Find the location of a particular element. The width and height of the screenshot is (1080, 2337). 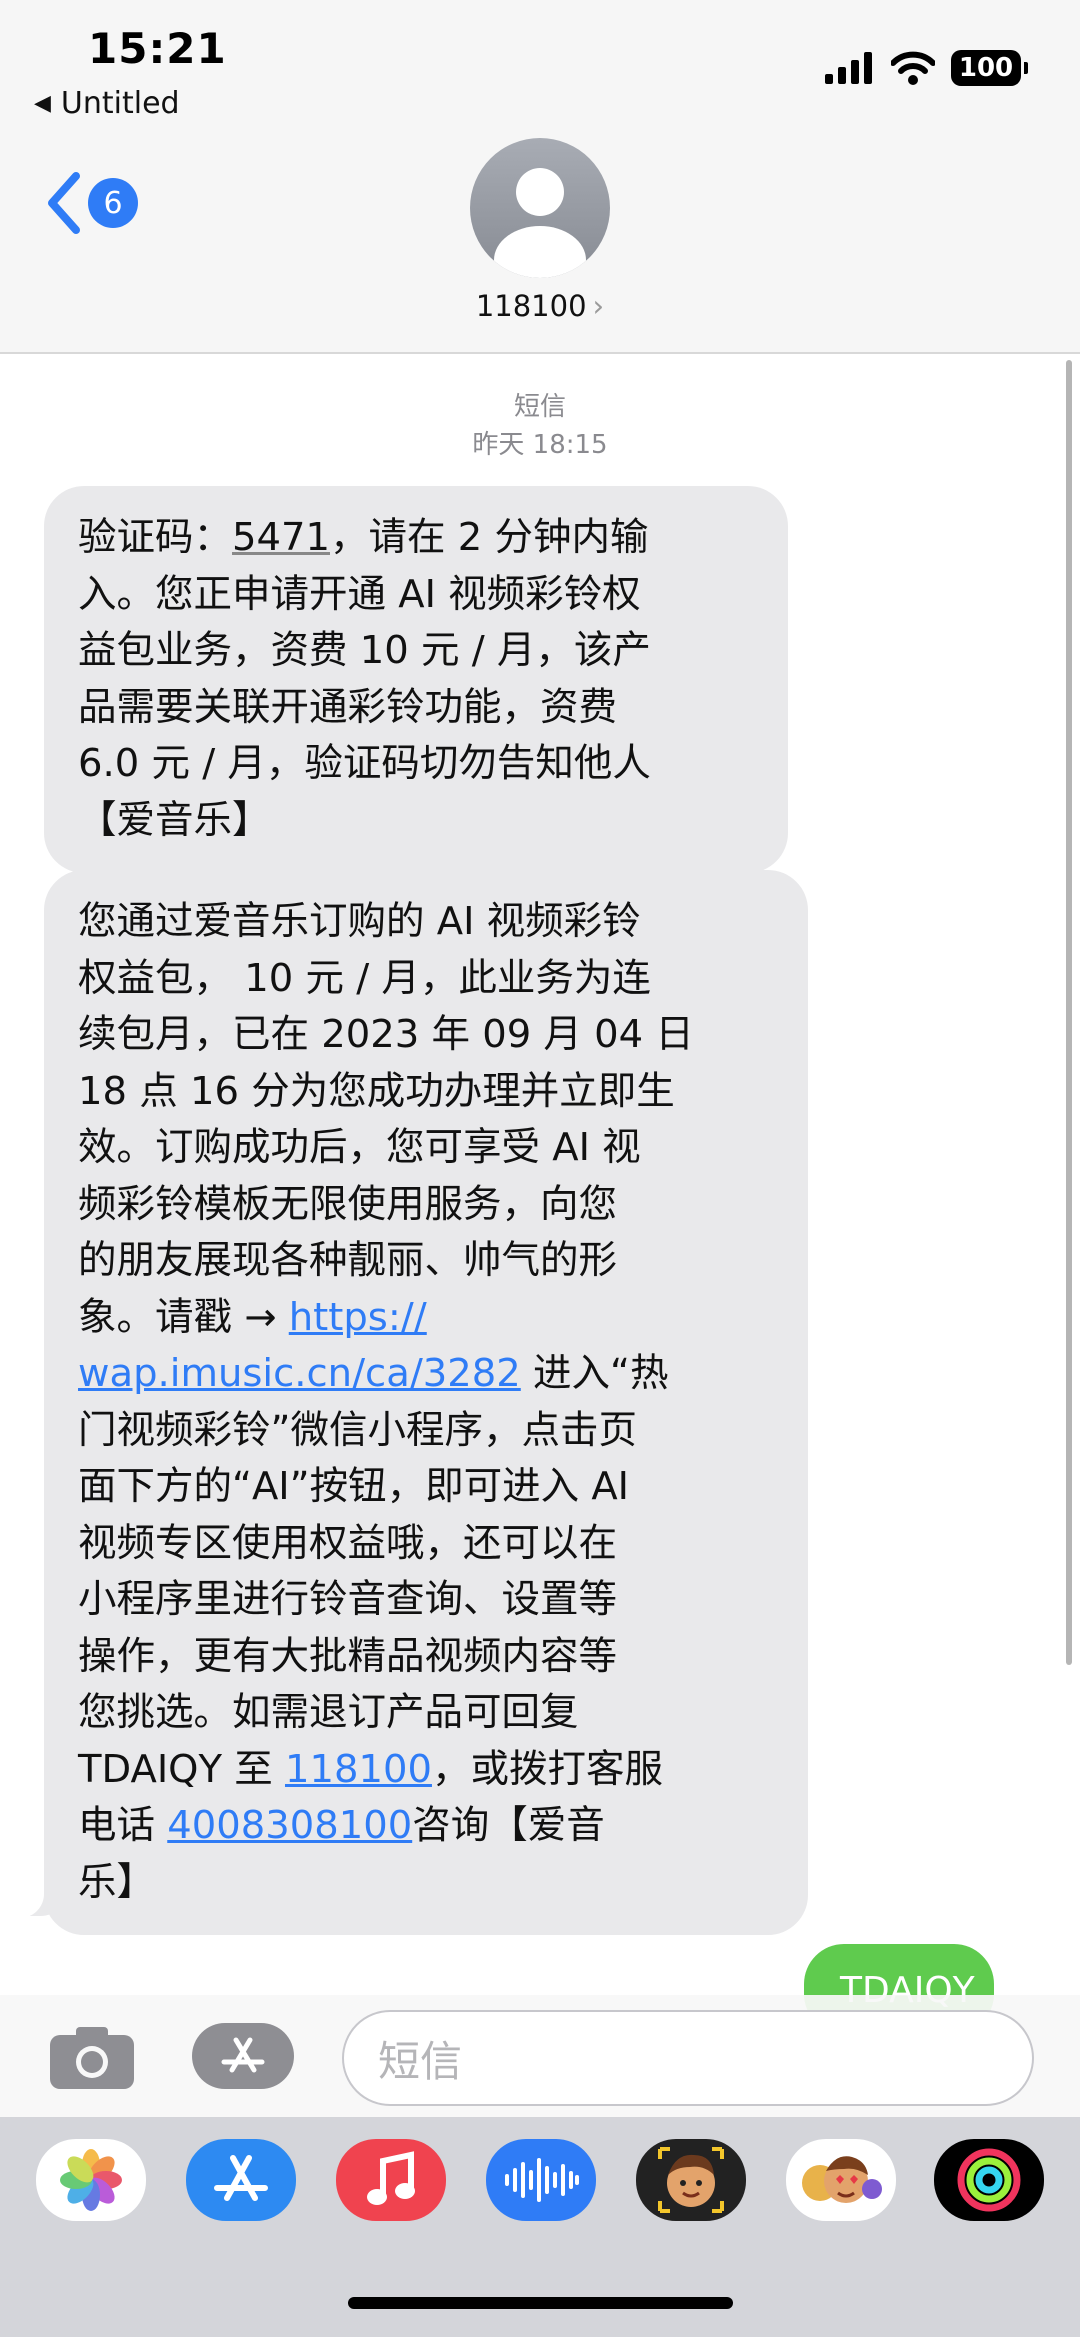

status-time: 15:21 is located at coordinates (157, 48).